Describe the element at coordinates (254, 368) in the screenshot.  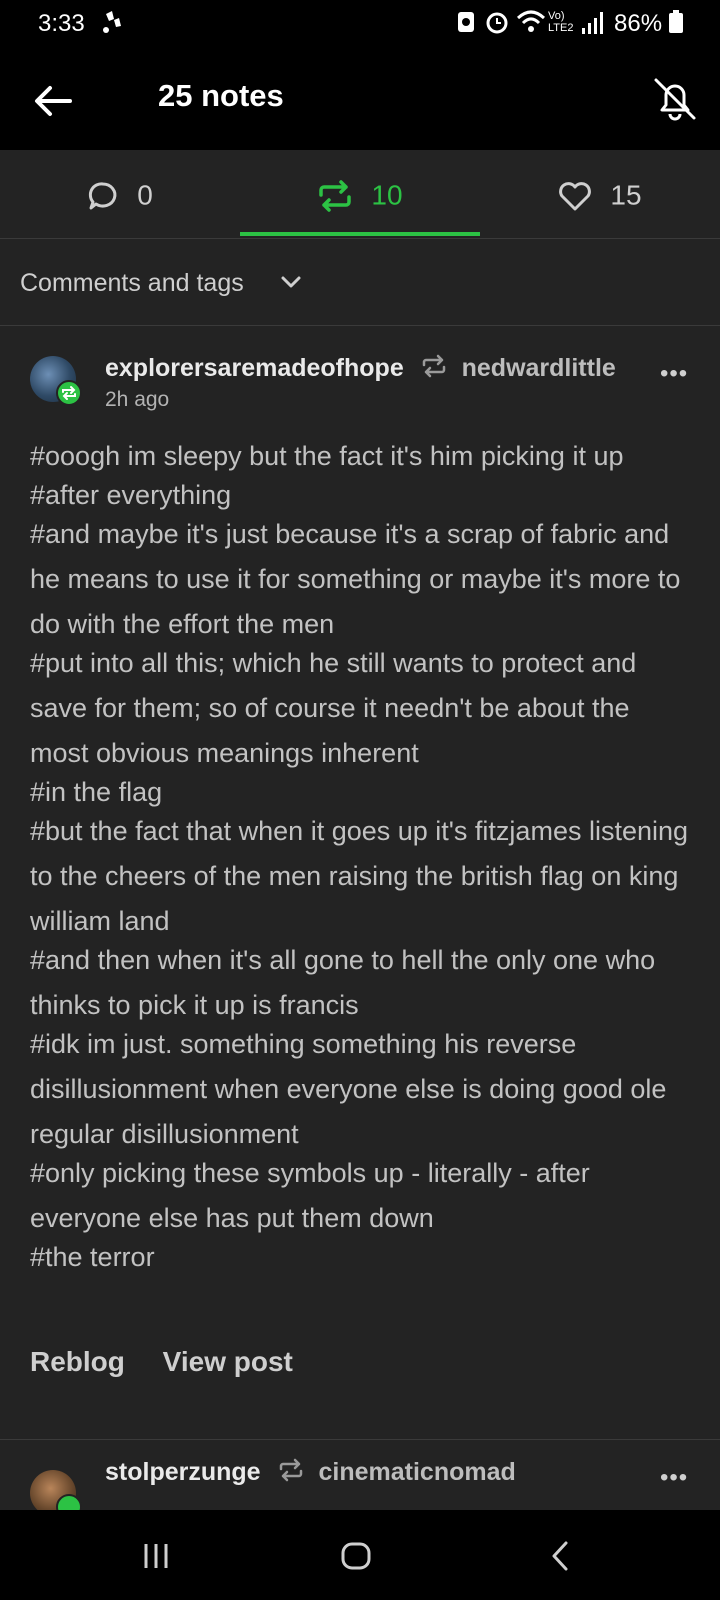
I see `note-username: explorersaremadeofhope` at that location.